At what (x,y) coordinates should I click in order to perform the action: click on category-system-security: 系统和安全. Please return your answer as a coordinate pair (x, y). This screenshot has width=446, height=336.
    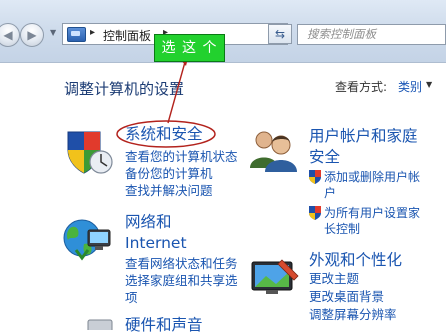
    Looking at the image, I should click on (164, 134).